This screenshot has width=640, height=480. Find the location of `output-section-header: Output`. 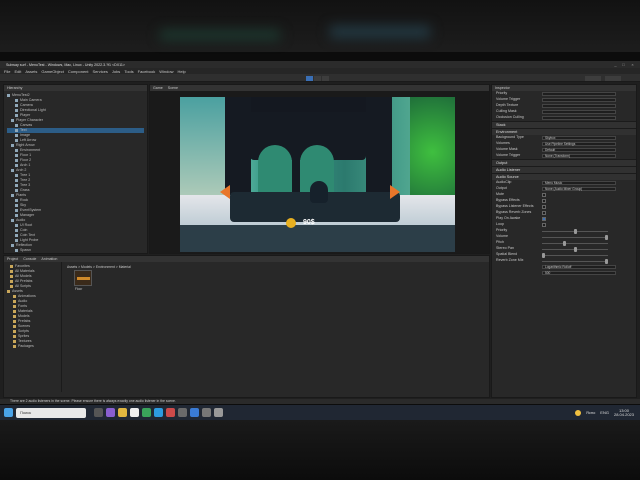

output-section-header: Output is located at coordinates (564, 162).